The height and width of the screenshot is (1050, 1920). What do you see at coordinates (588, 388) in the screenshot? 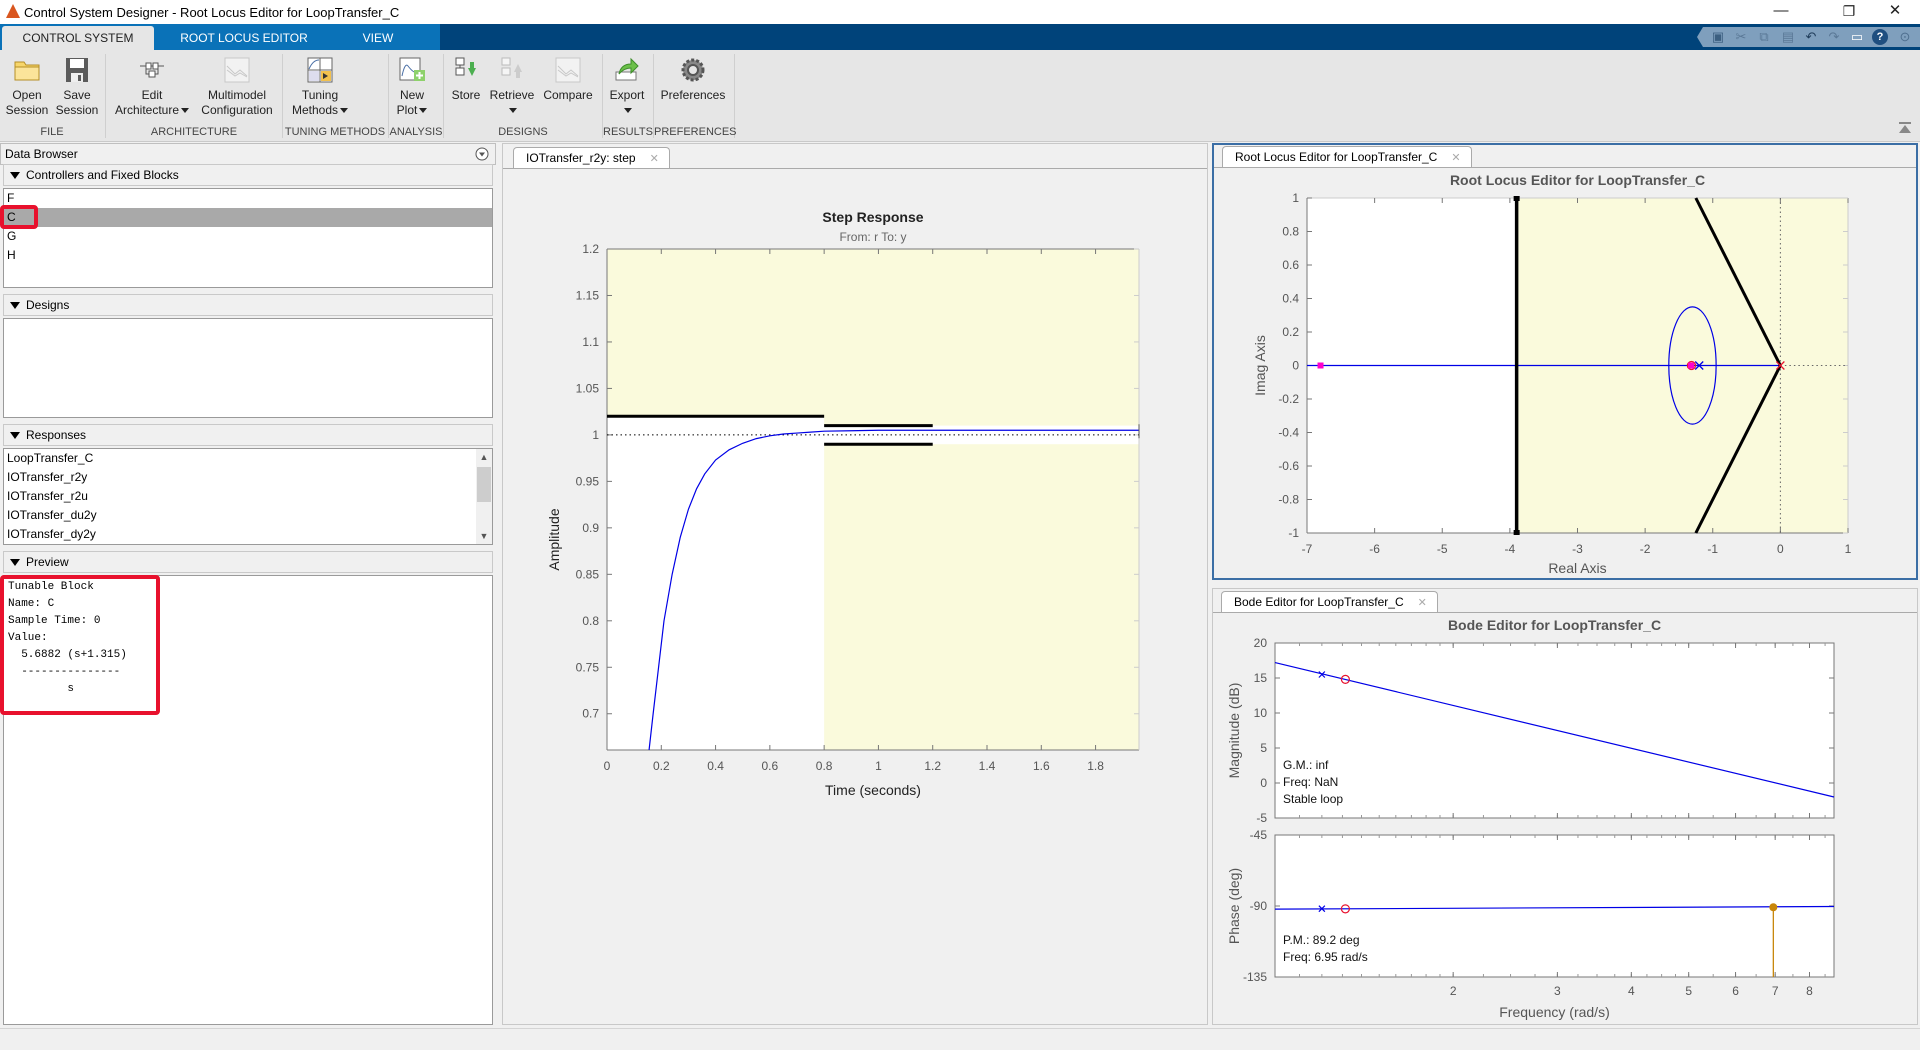
I see `y-tick-label: 1.05` at bounding box center [588, 388].